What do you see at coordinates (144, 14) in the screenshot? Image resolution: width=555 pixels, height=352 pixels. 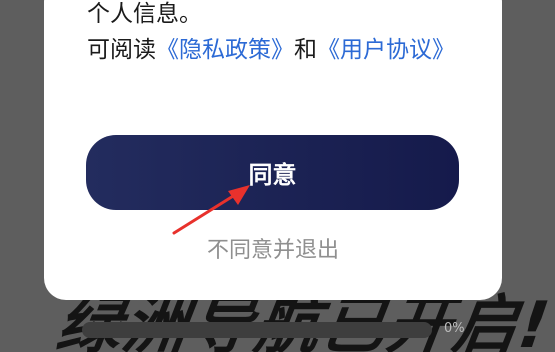 I see `privacy-text-line1: 个人信息。` at bounding box center [144, 14].